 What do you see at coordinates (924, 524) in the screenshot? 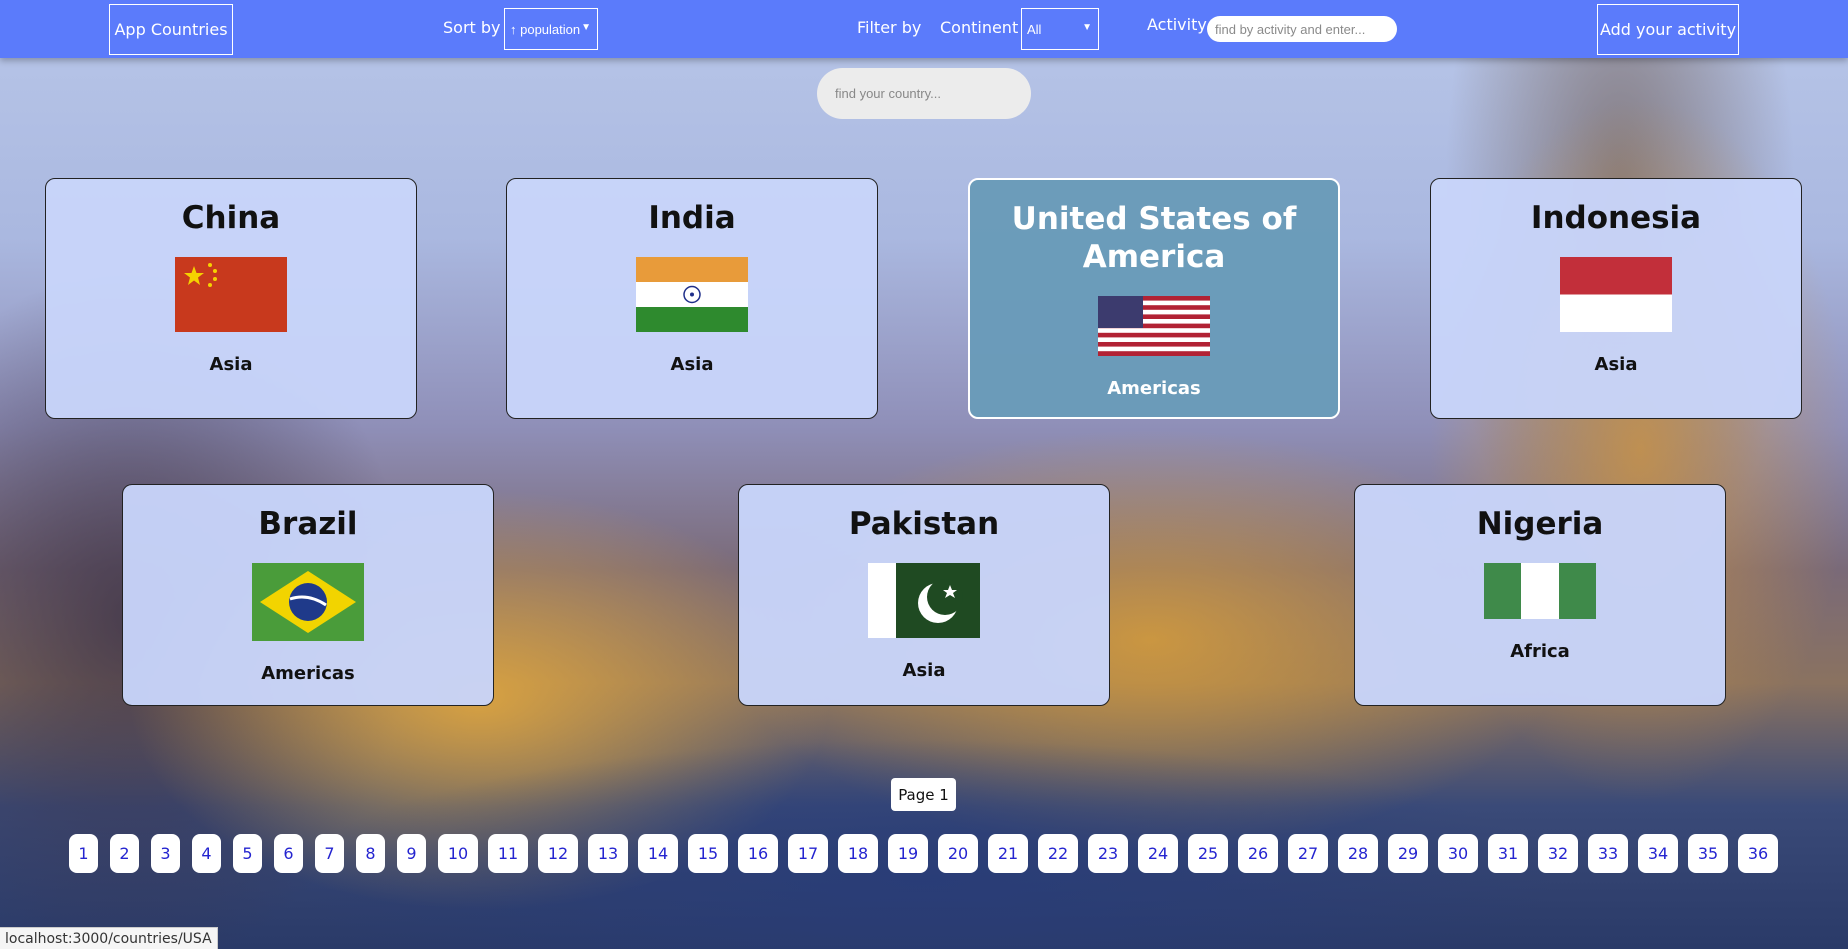
I see `country-name: Pakistan` at bounding box center [924, 524].